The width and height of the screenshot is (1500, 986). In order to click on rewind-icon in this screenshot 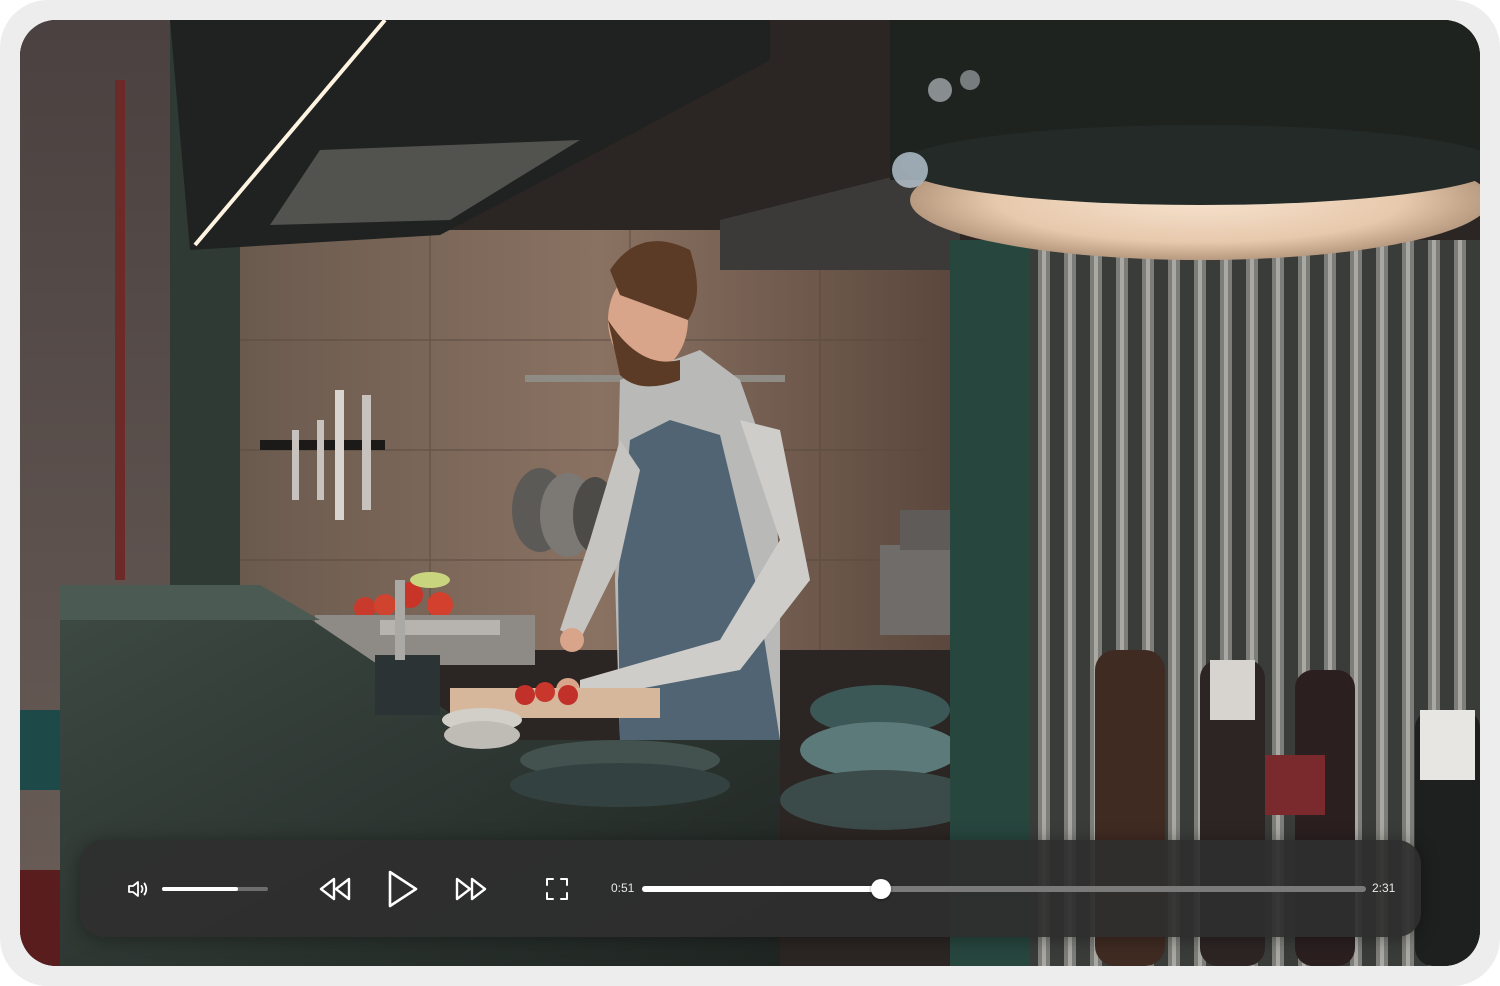, I will do `click(335, 889)`.